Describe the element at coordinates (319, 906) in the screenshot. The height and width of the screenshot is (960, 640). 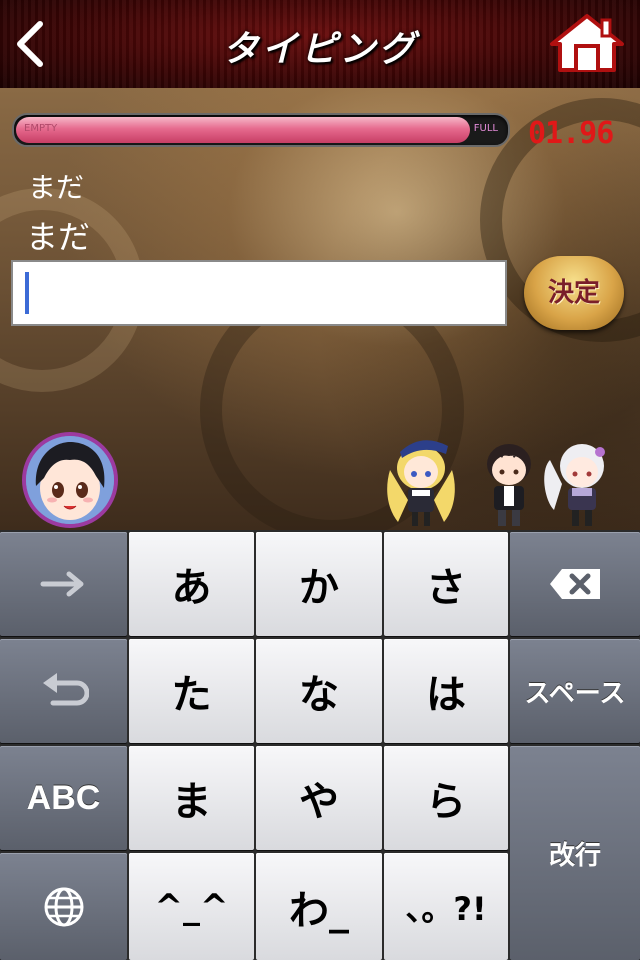
I see `key-wa: わ_` at that location.